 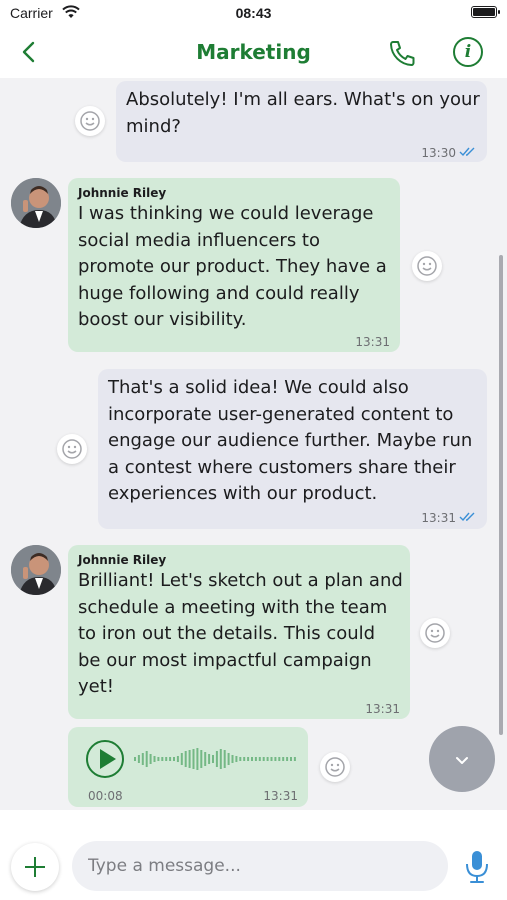 I want to click on play-button, so click(x=105, y=759).